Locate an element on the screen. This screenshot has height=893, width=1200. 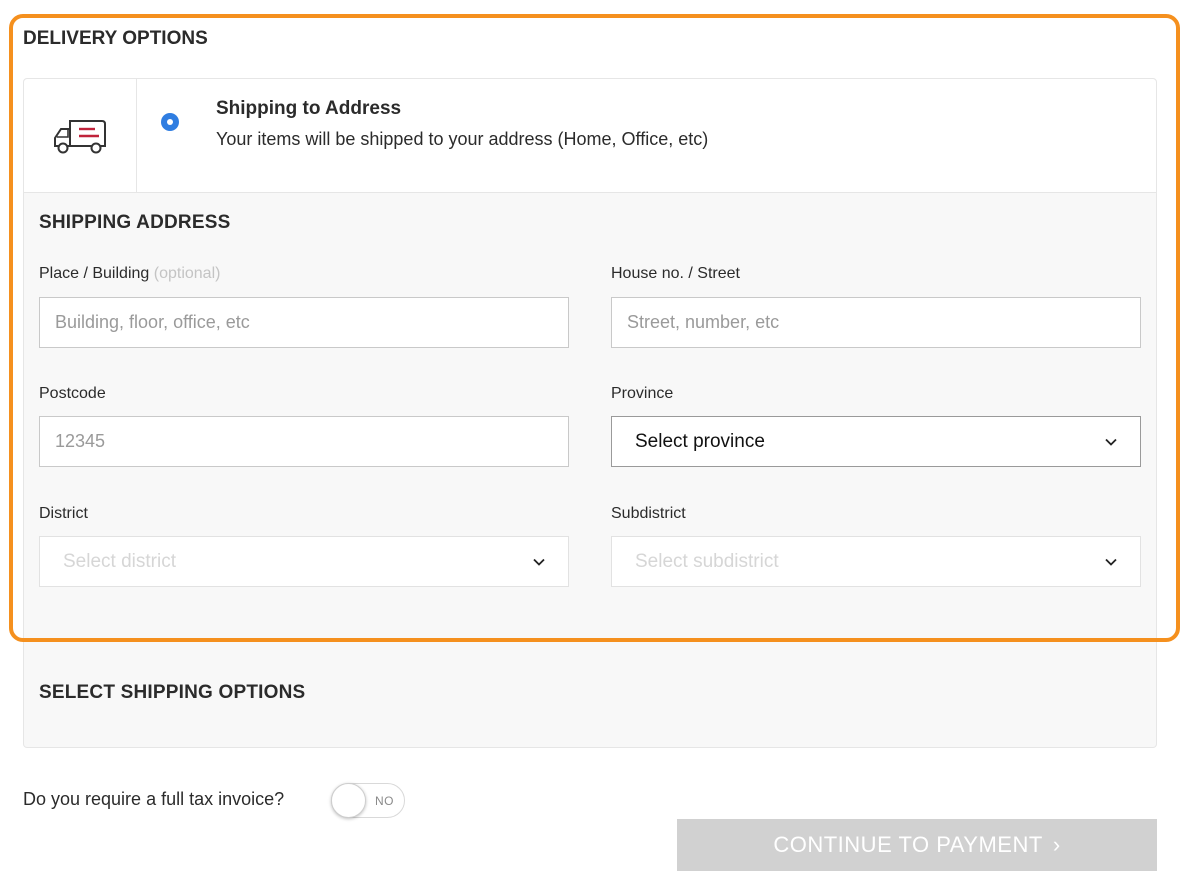
delivery-options-heading: DELIVERY OPTIONS is located at coordinates (115, 38).